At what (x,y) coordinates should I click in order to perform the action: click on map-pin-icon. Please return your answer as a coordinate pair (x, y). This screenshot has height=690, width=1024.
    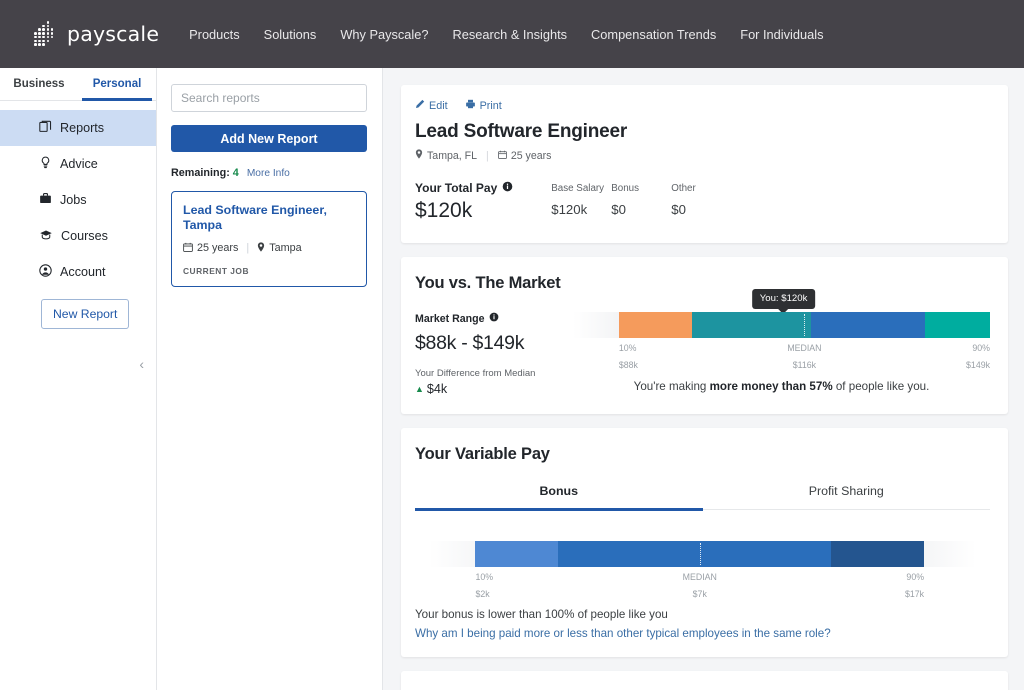
    Looking at the image, I should click on (261, 248).